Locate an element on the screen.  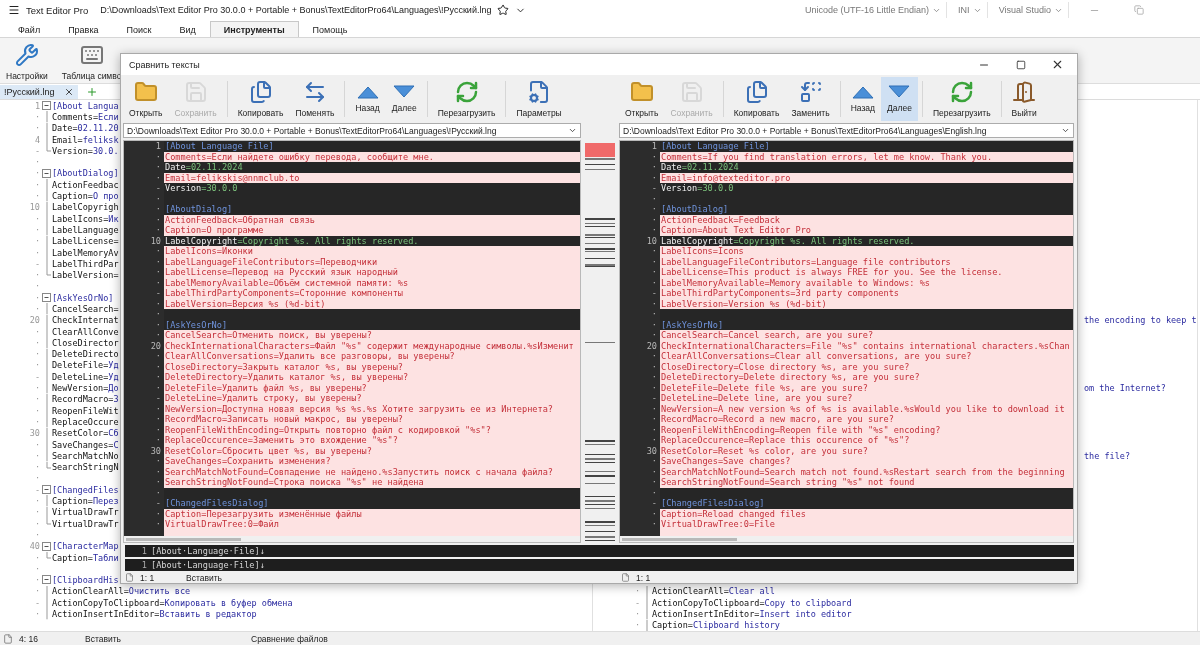
app-title: Text Editor Pro is located at coordinates (57, 10).